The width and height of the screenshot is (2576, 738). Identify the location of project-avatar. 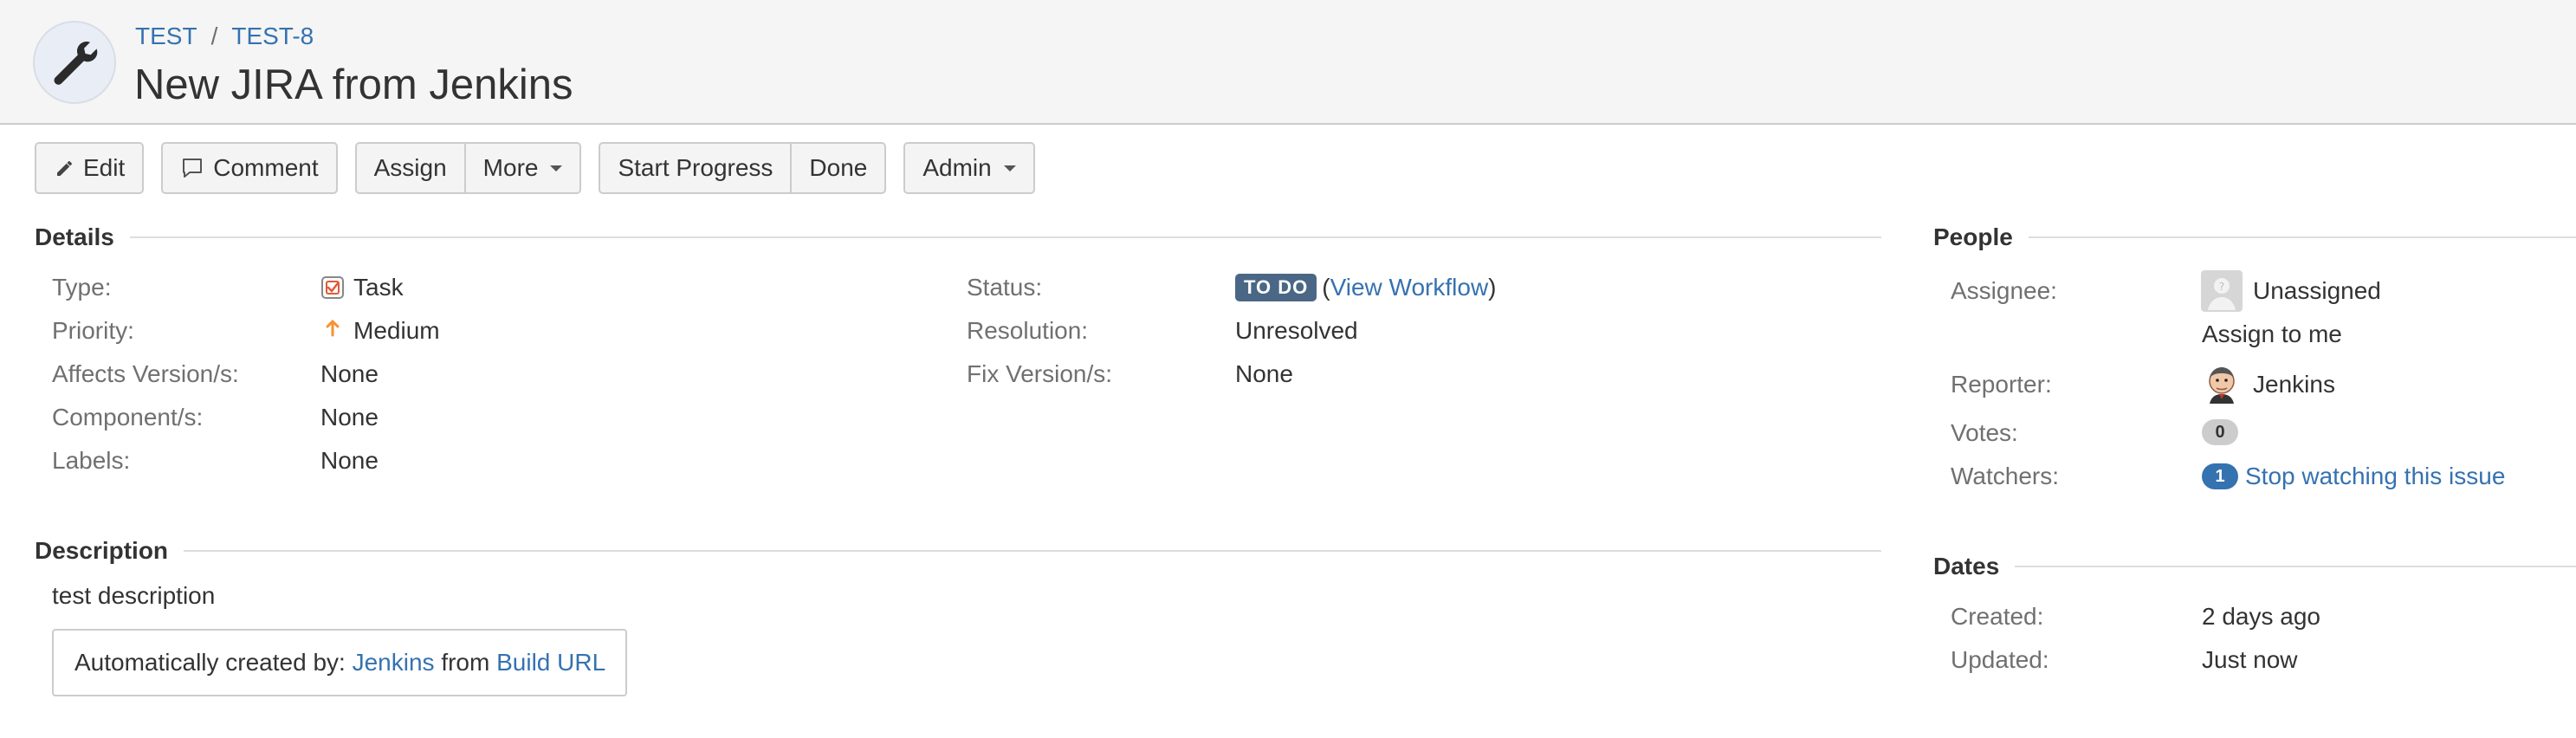
(74, 62).